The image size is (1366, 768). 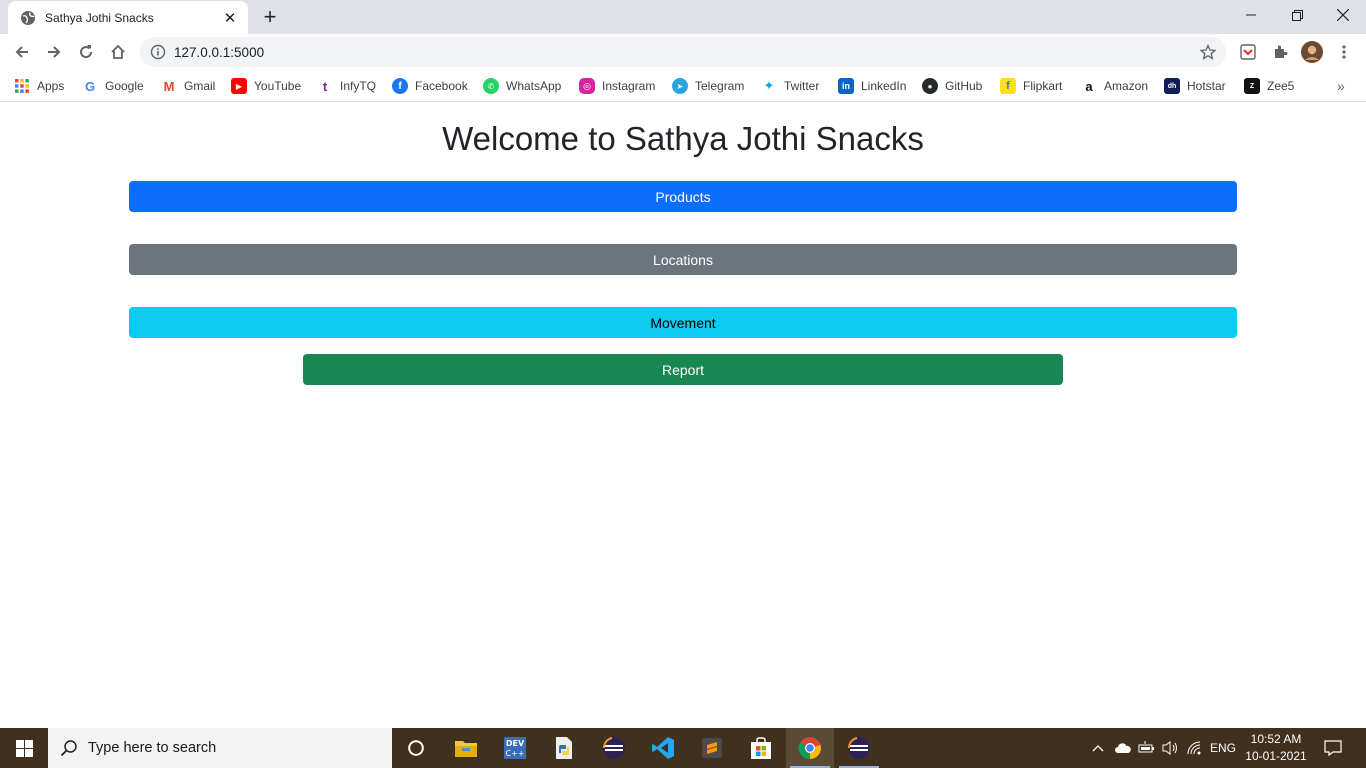 I want to click on url-text: 127.0.0.1:5000, so click(x=219, y=52).